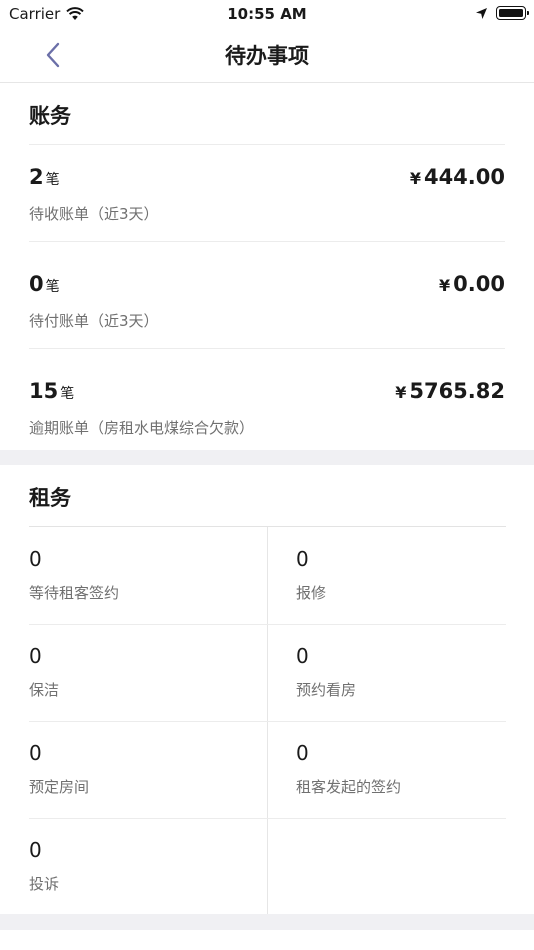 This screenshot has height=950, width=534. Describe the element at coordinates (148, 672) in the screenshot. I see `rental-item-cleaning: 0 保洁` at that location.